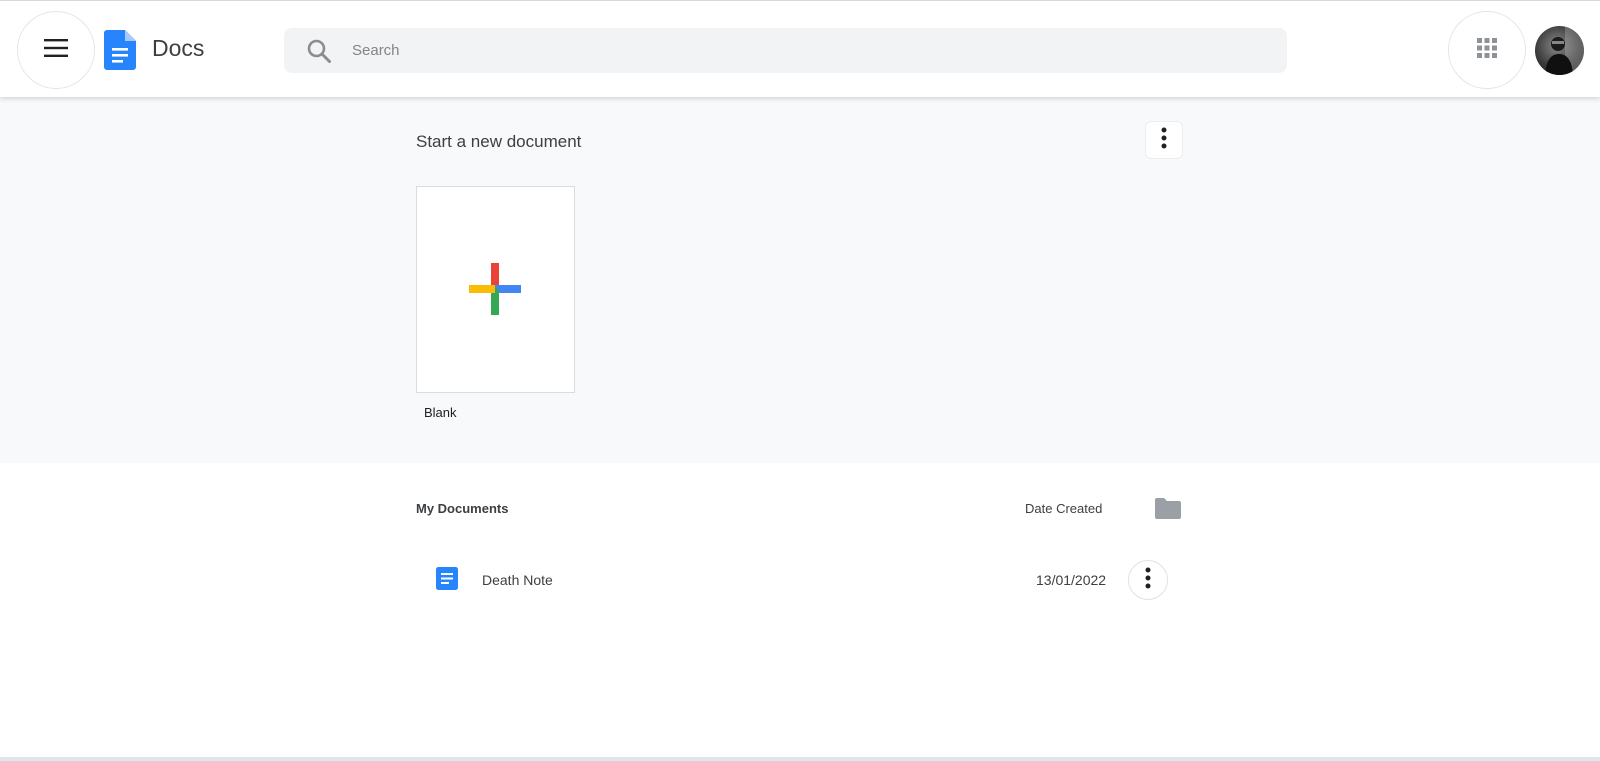 This screenshot has width=1600, height=761. Describe the element at coordinates (447, 581) in the screenshot. I see `document-icon` at that location.